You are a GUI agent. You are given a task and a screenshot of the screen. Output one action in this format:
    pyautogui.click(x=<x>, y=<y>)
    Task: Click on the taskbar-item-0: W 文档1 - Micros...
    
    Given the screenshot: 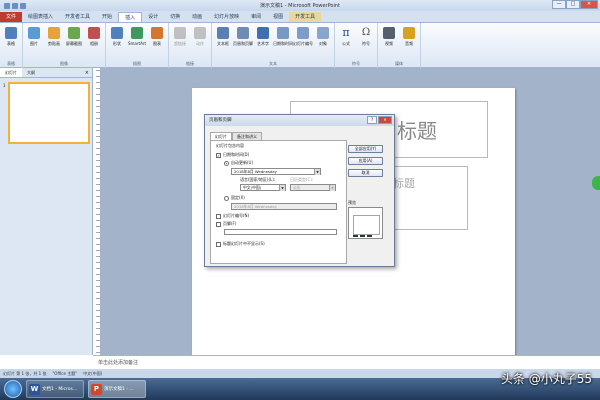 What is the action you would take?
    pyautogui.click(x=55, y=389)
    